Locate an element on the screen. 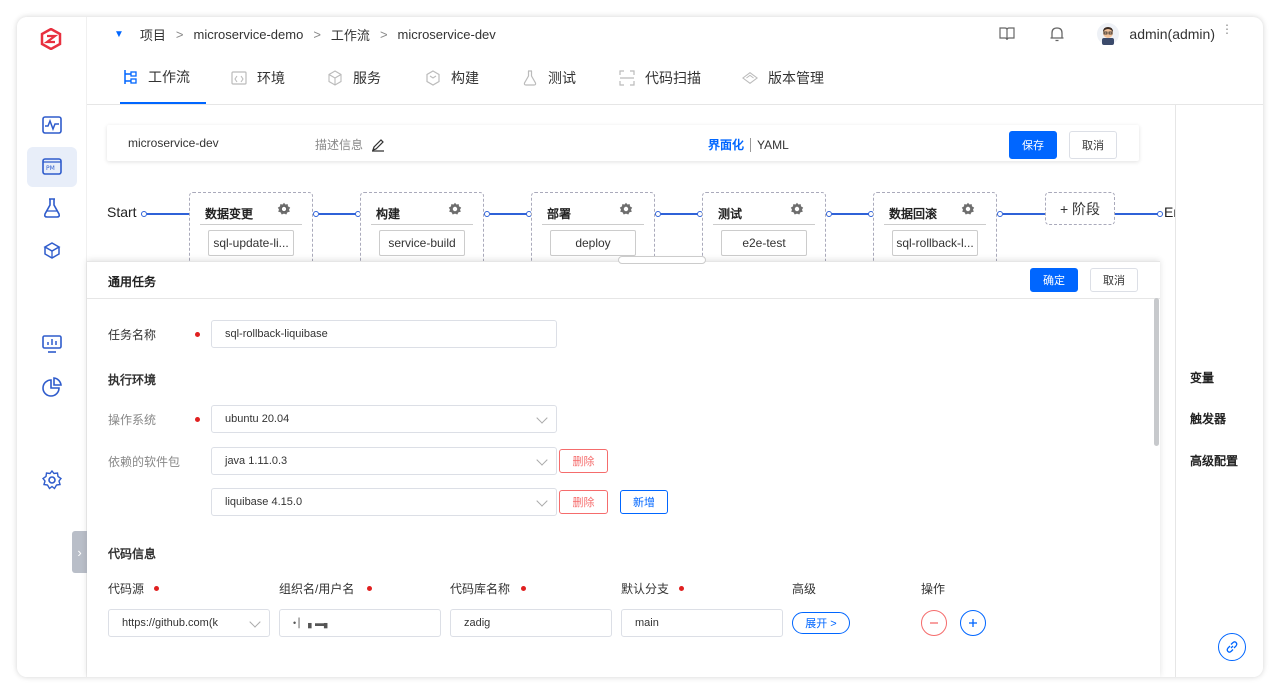 The width and height of the screenshot is (1280, 694). drawer-divider is located at coordinates (623, 298).